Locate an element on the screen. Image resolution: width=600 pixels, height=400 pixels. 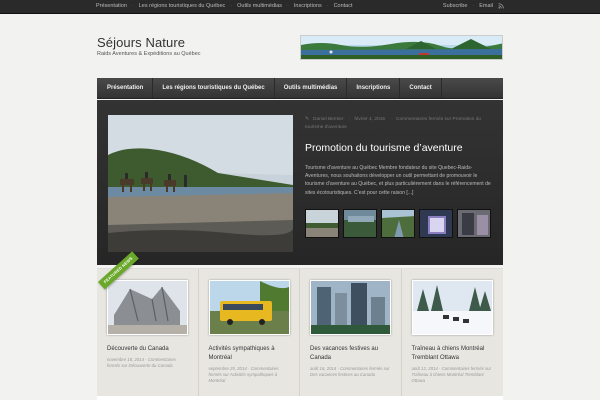
nav-item-presentation: Présentation is located at coordinates (125, 88).